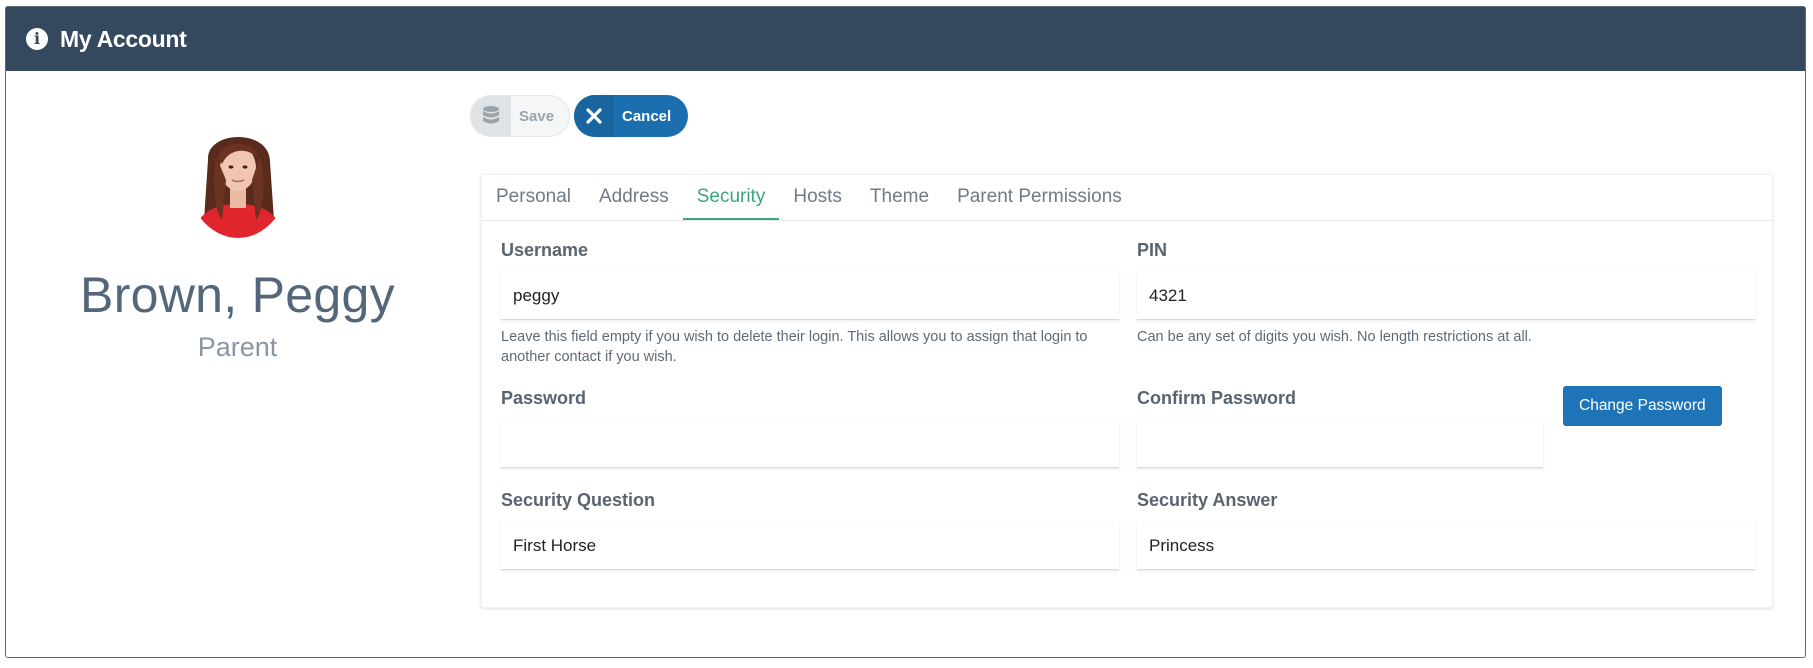 This screenshot has height=668, width=1813. Describe the element at coordinates (810, 296) in the screenshot. I see `username-input` at that location.